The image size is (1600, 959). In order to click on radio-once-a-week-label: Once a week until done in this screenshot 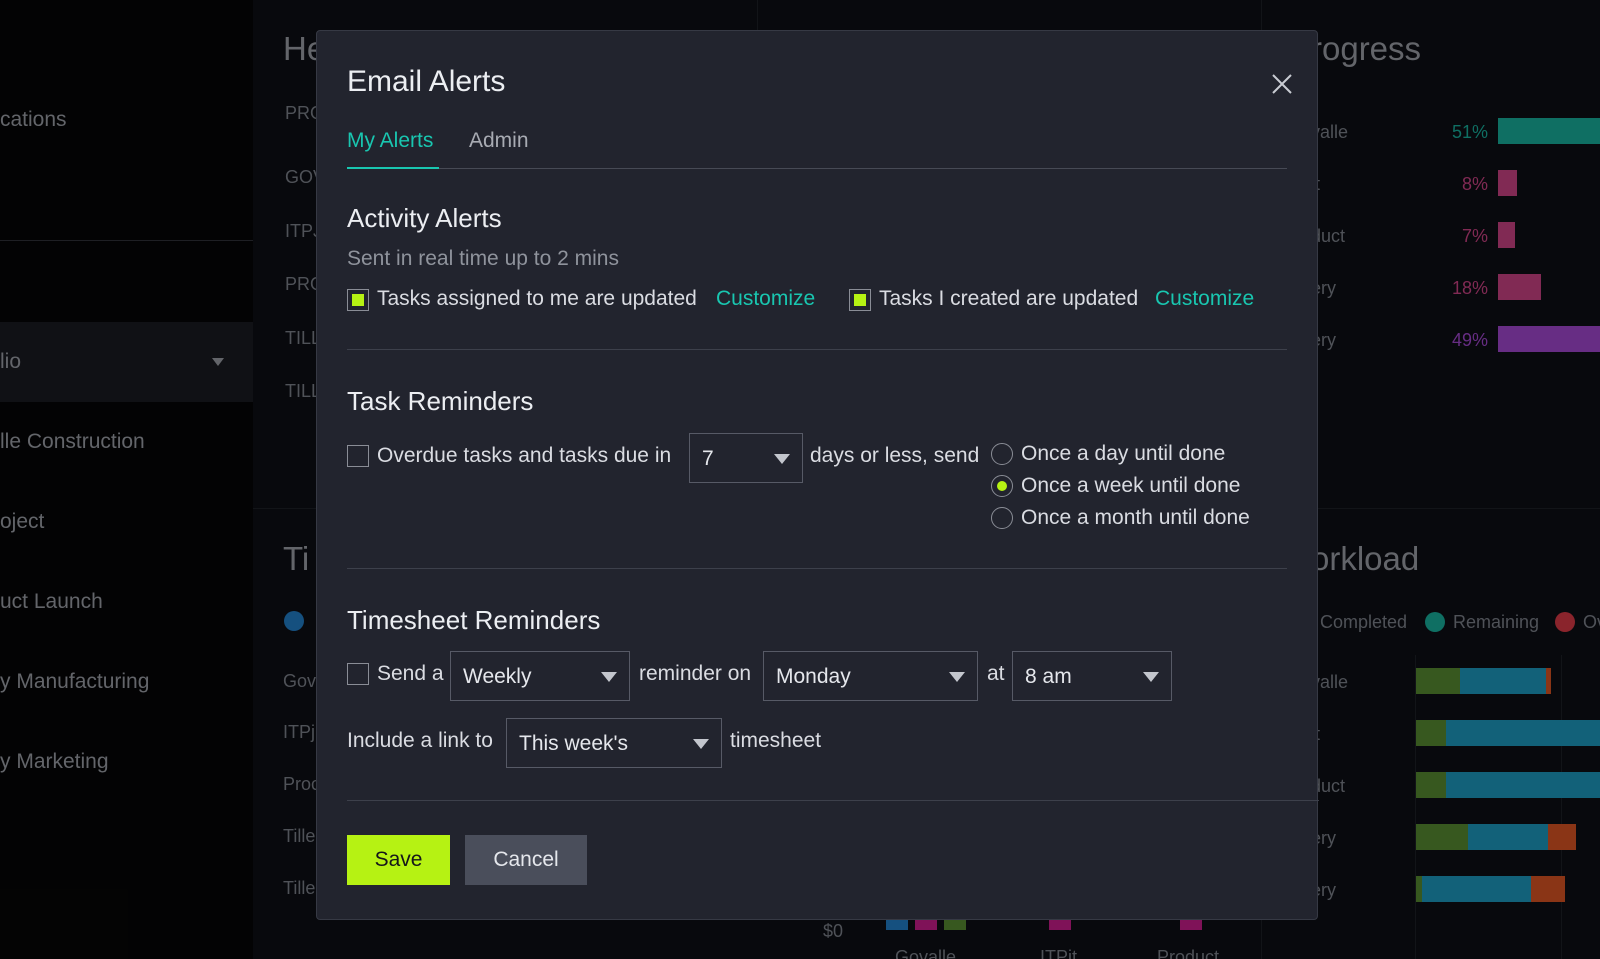, I will do `click(1131, 485)`.